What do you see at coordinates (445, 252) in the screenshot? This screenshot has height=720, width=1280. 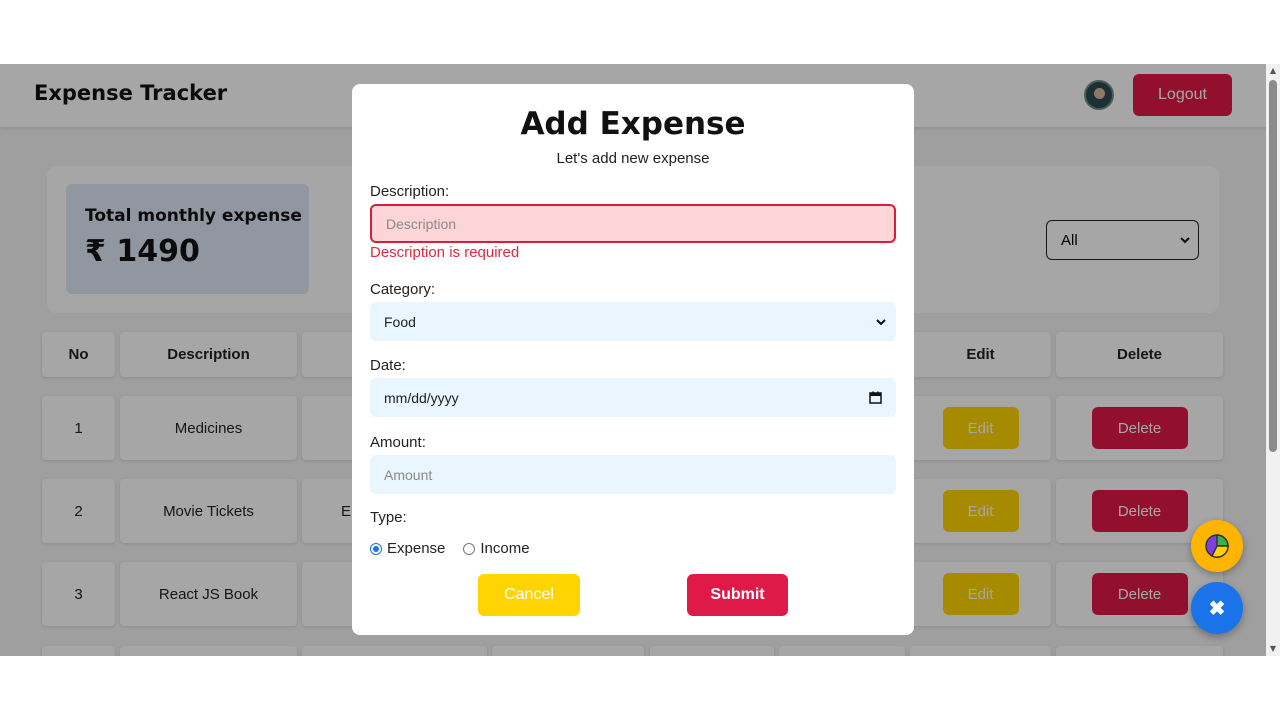 I see `description-error: Description is required` at bounding box center [445, 252].